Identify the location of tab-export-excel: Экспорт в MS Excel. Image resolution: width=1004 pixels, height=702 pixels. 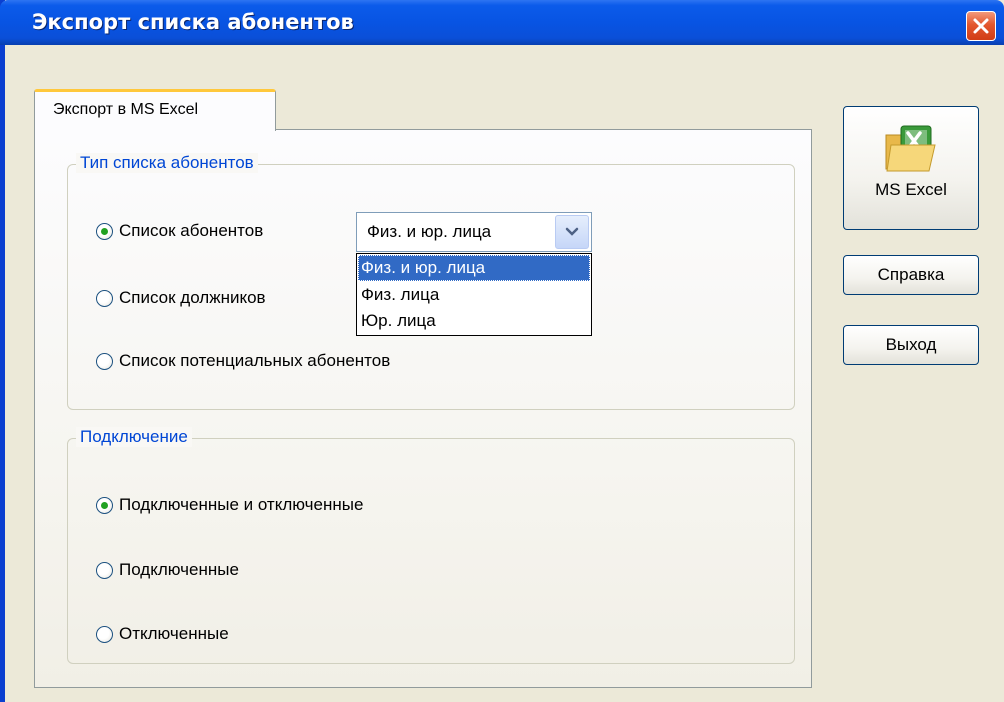
(155, 110).